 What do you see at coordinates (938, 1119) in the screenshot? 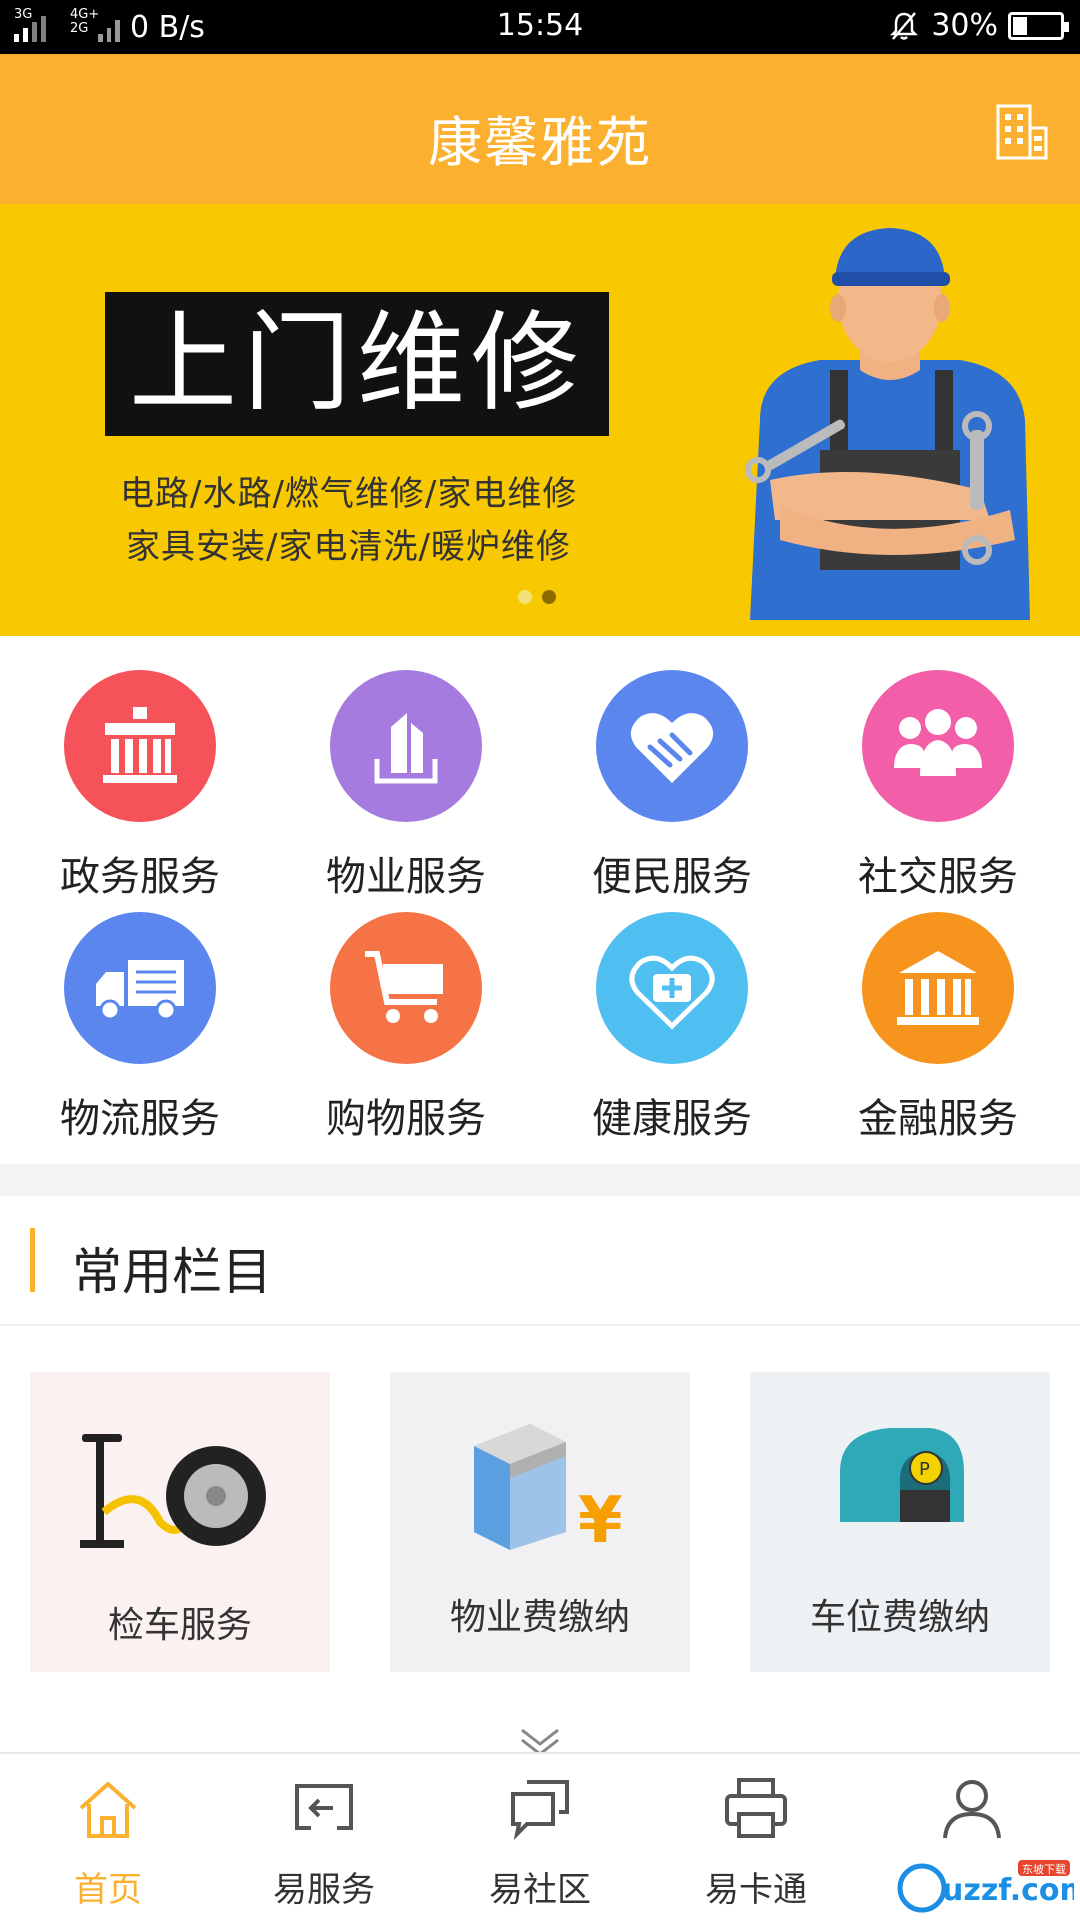
I see `service-label: 金融服务` at bounding box center [938, 1119].